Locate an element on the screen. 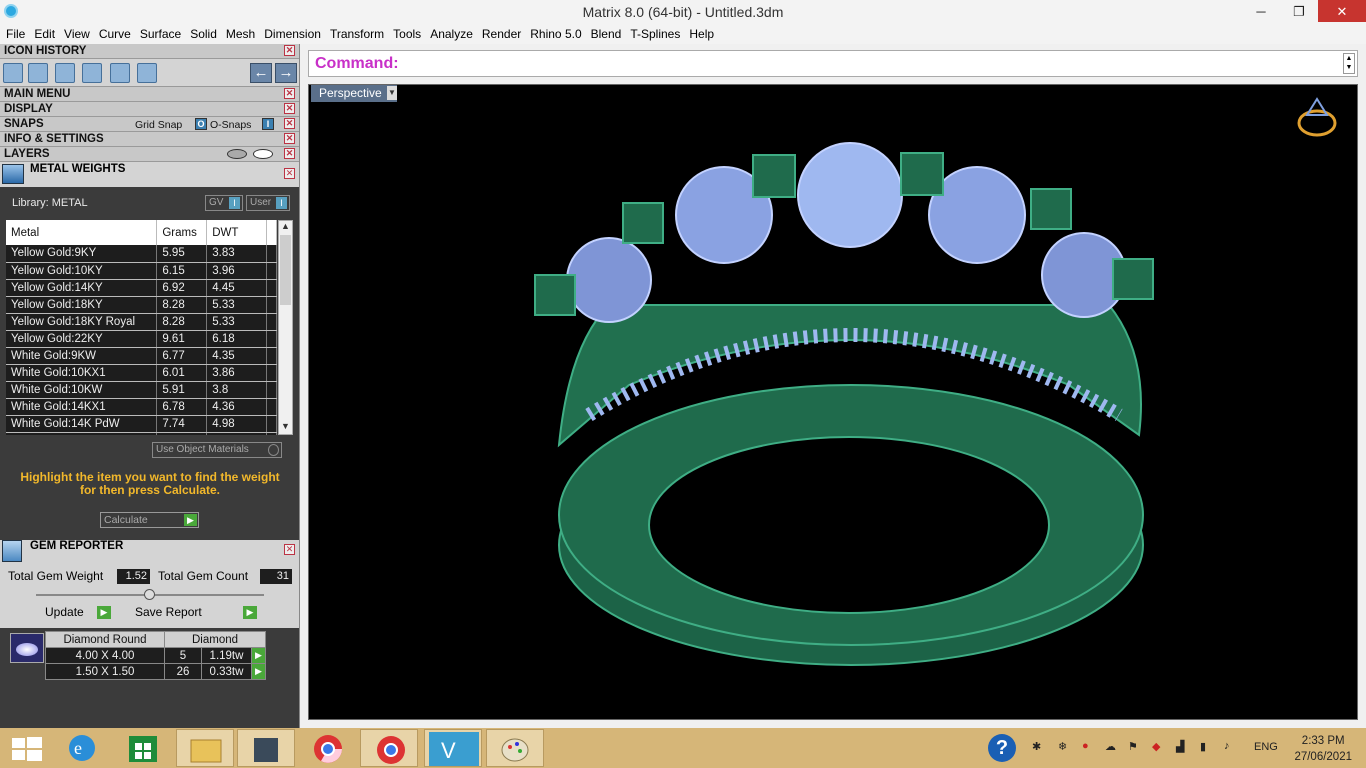  vero-app-icon: V is located at coordinates (453, 748).